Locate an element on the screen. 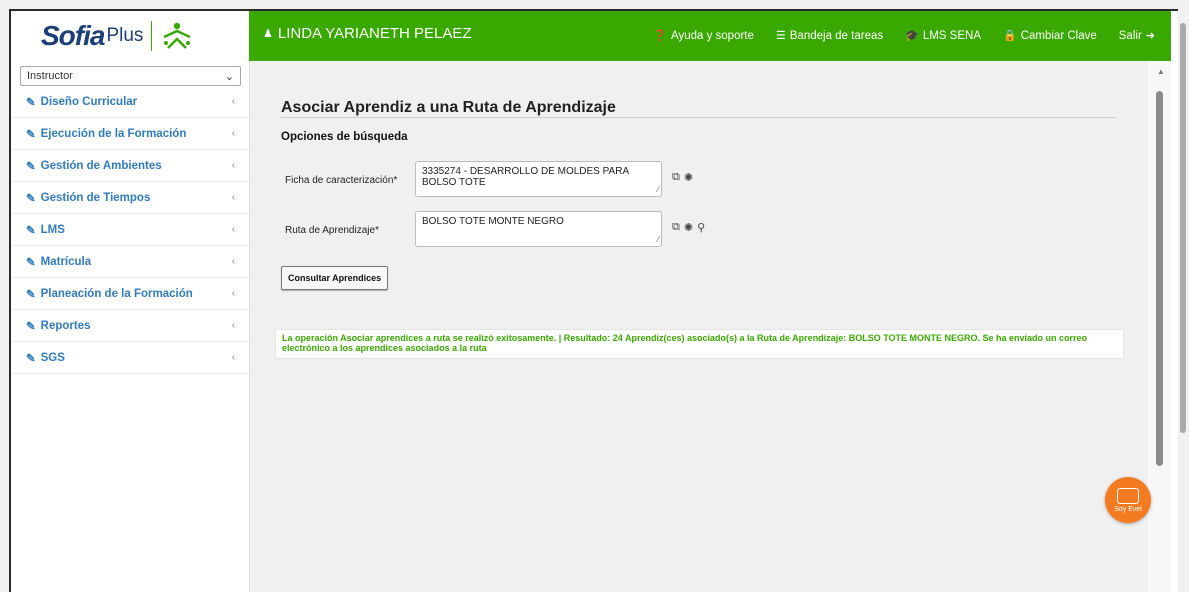 The image size is (1189, 592). sidebar-item-label: Ejecución de la Formación is located at coordinates (113, 133).